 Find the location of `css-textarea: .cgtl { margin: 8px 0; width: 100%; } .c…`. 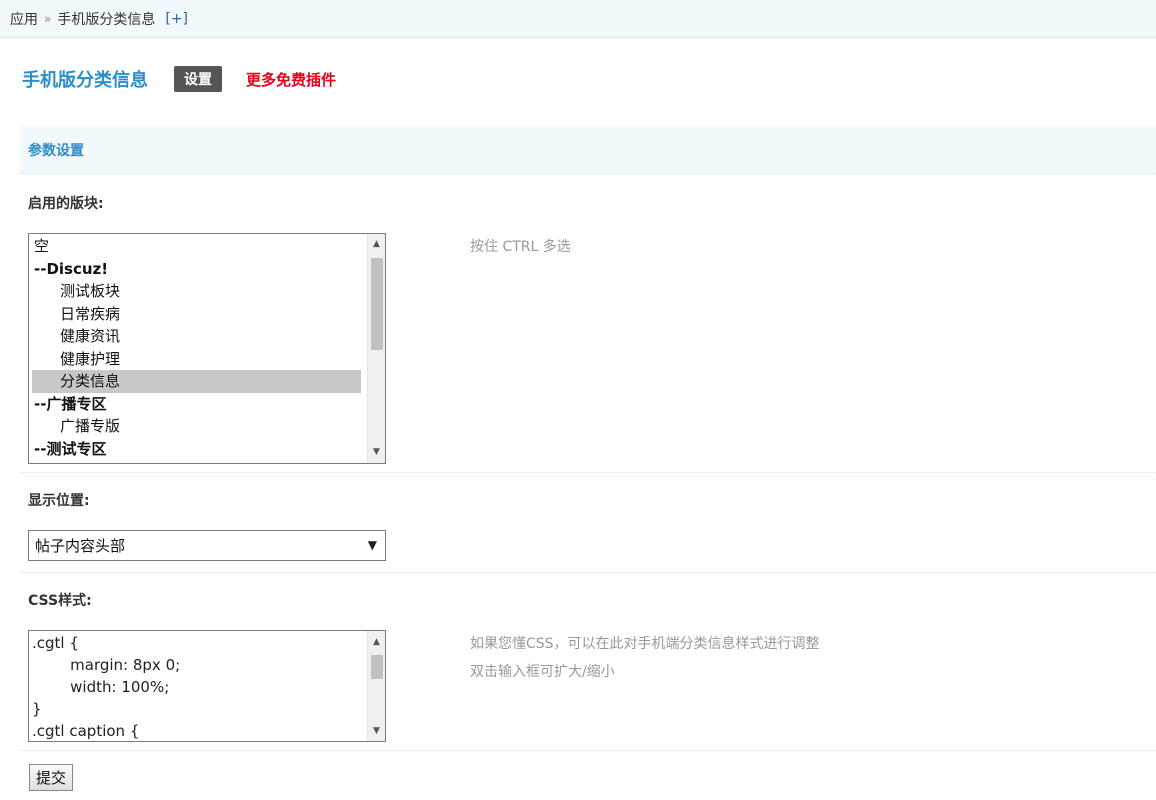

css-textarea: .cgtl { margin: 8px 0; width: 100%; } .c… is located at coordinates (207, 686).